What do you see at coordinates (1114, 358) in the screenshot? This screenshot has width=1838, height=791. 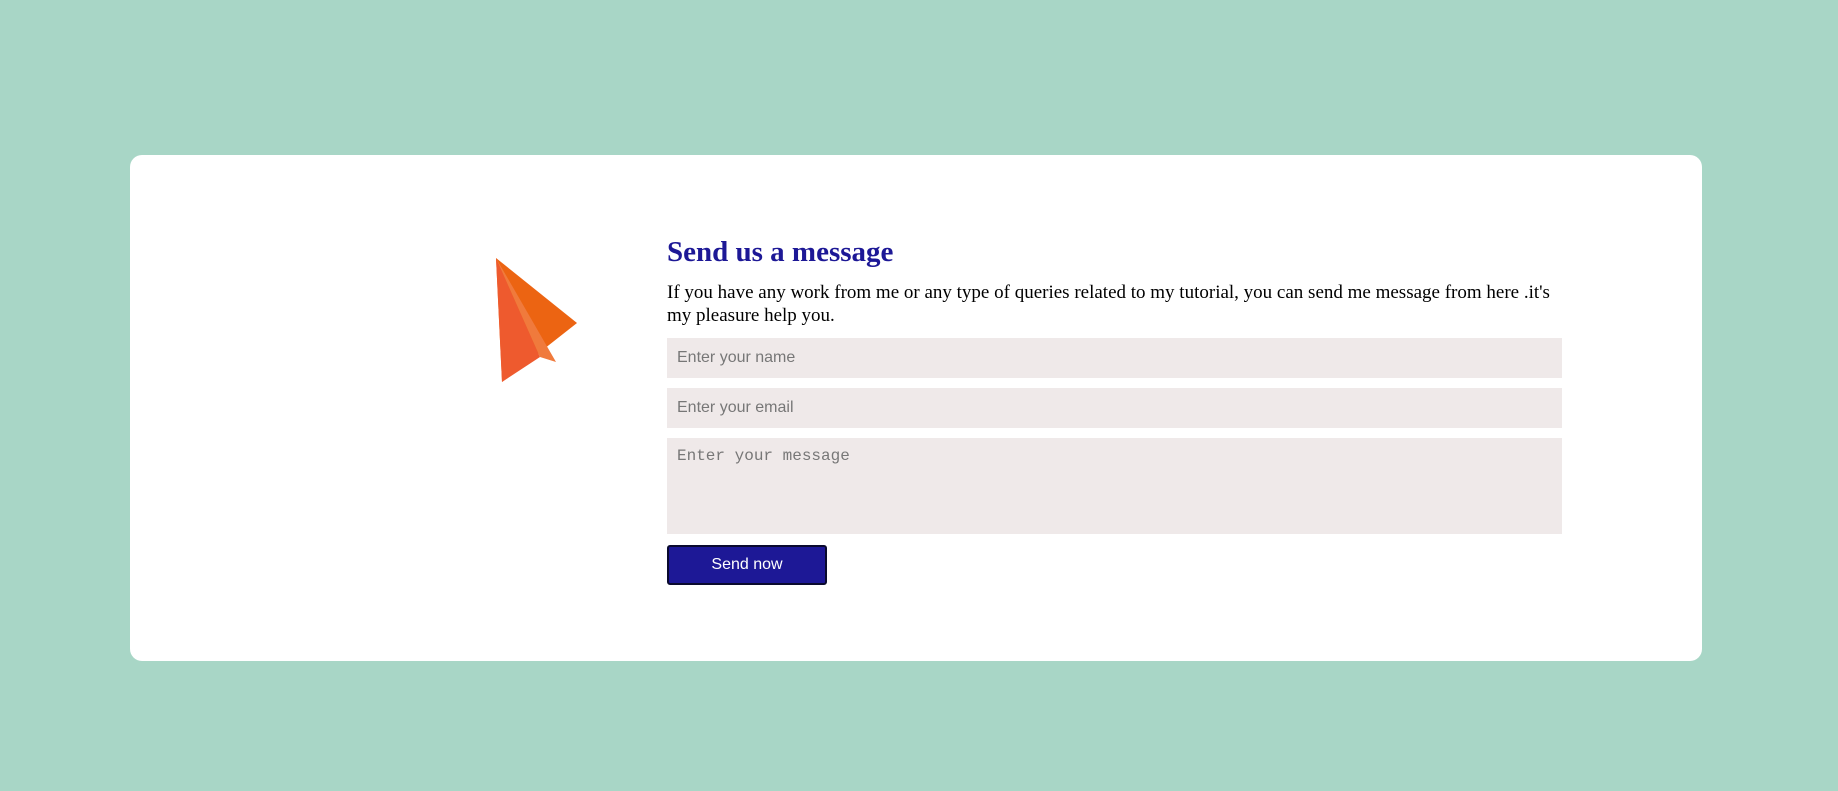 I see `name-input` at bounding box center [1114, 358].